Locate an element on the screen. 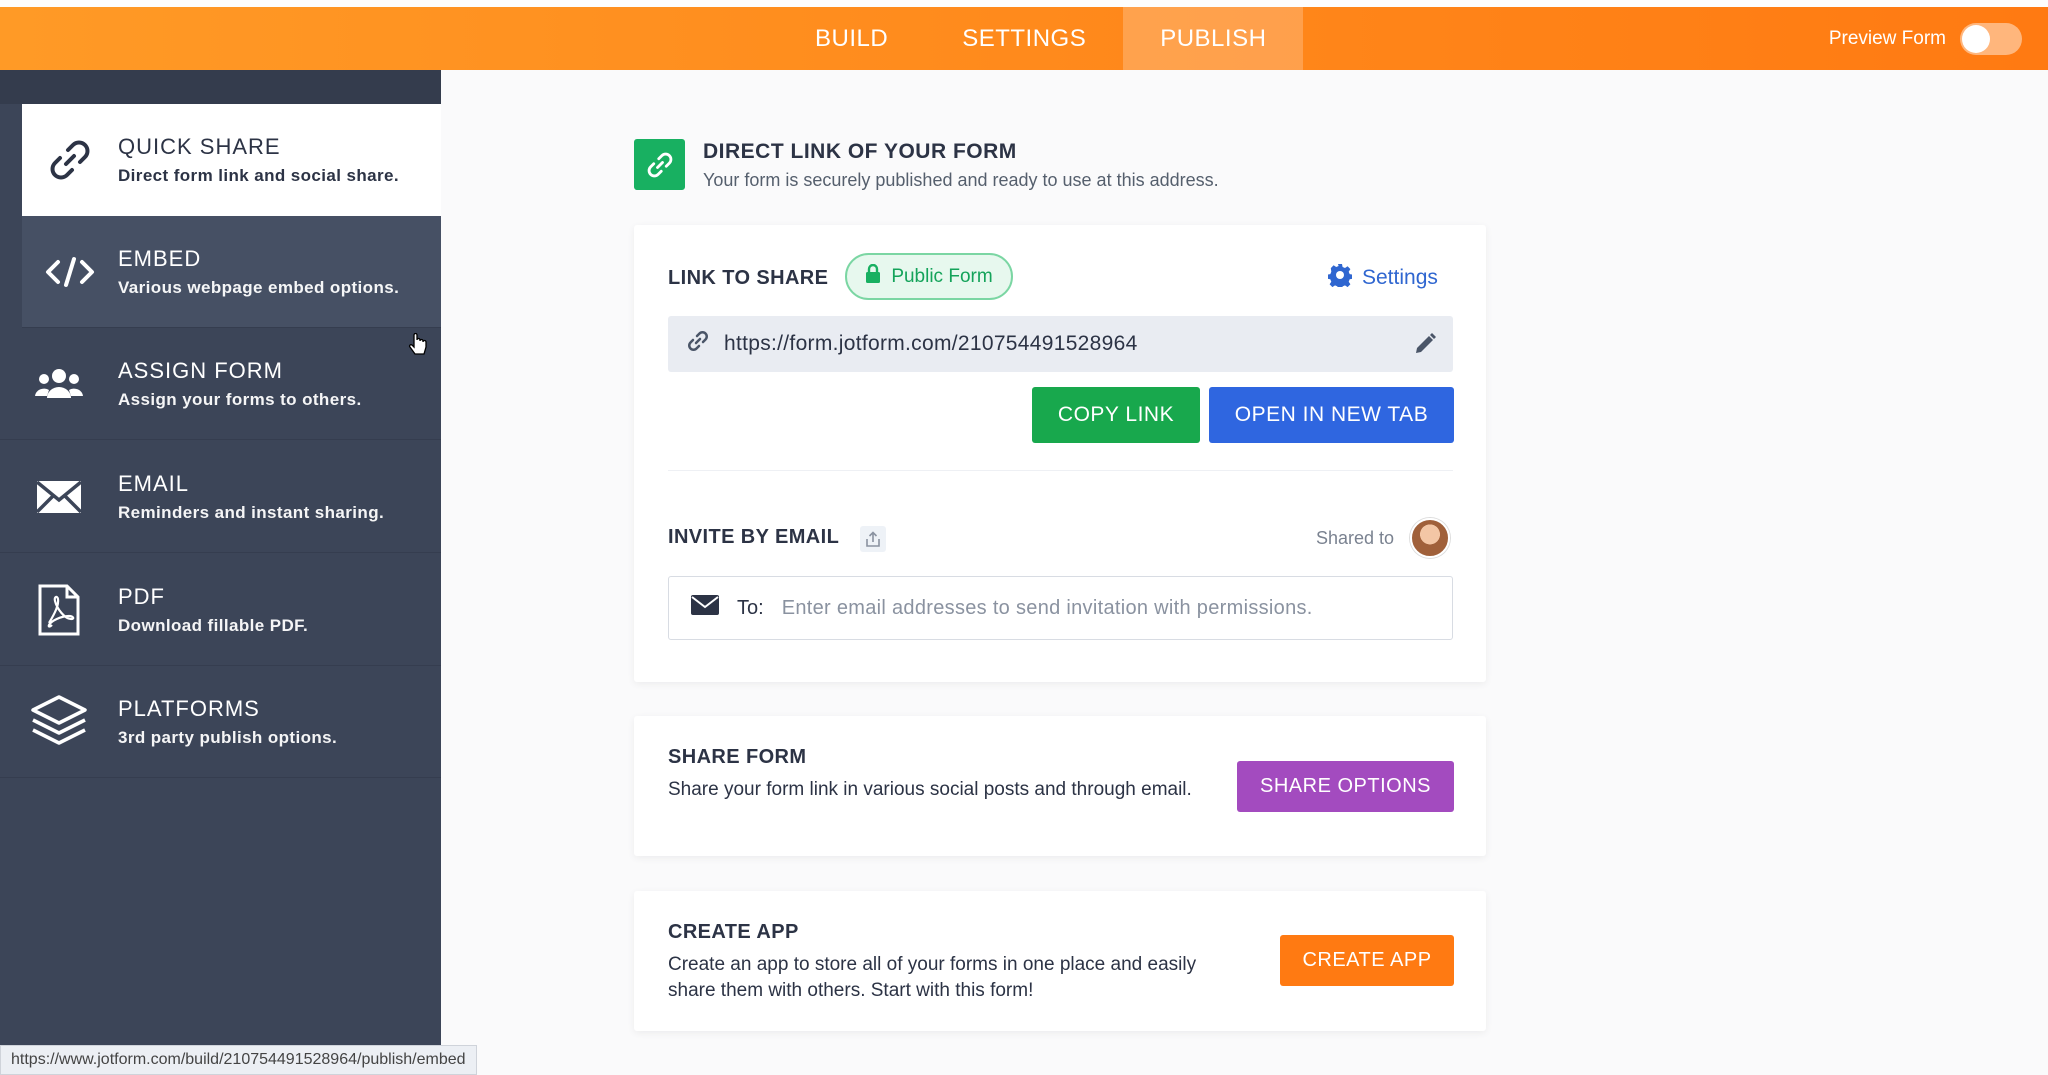 The height and width of the screenshot is (1075, 2048). tab-build: BUILD is located at coordinates (851, 38).